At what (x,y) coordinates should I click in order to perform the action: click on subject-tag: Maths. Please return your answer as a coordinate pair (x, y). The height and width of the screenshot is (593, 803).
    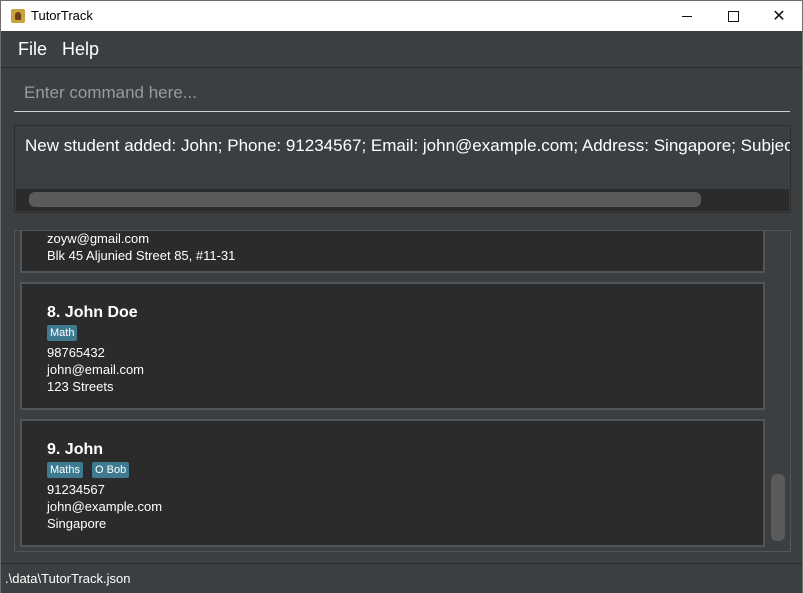
    Looking at the image, I should click on (65, 470).